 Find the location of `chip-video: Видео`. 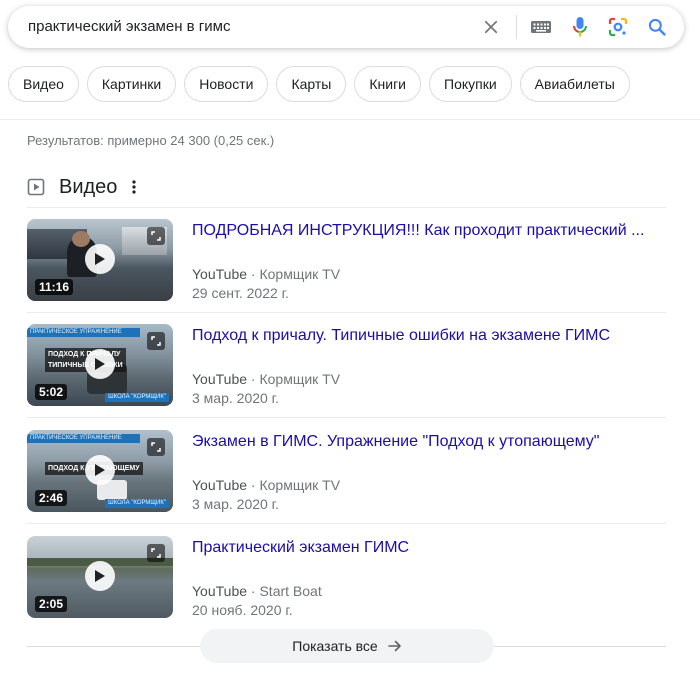

chip-video: Видео is located at coordinates (43, 84).